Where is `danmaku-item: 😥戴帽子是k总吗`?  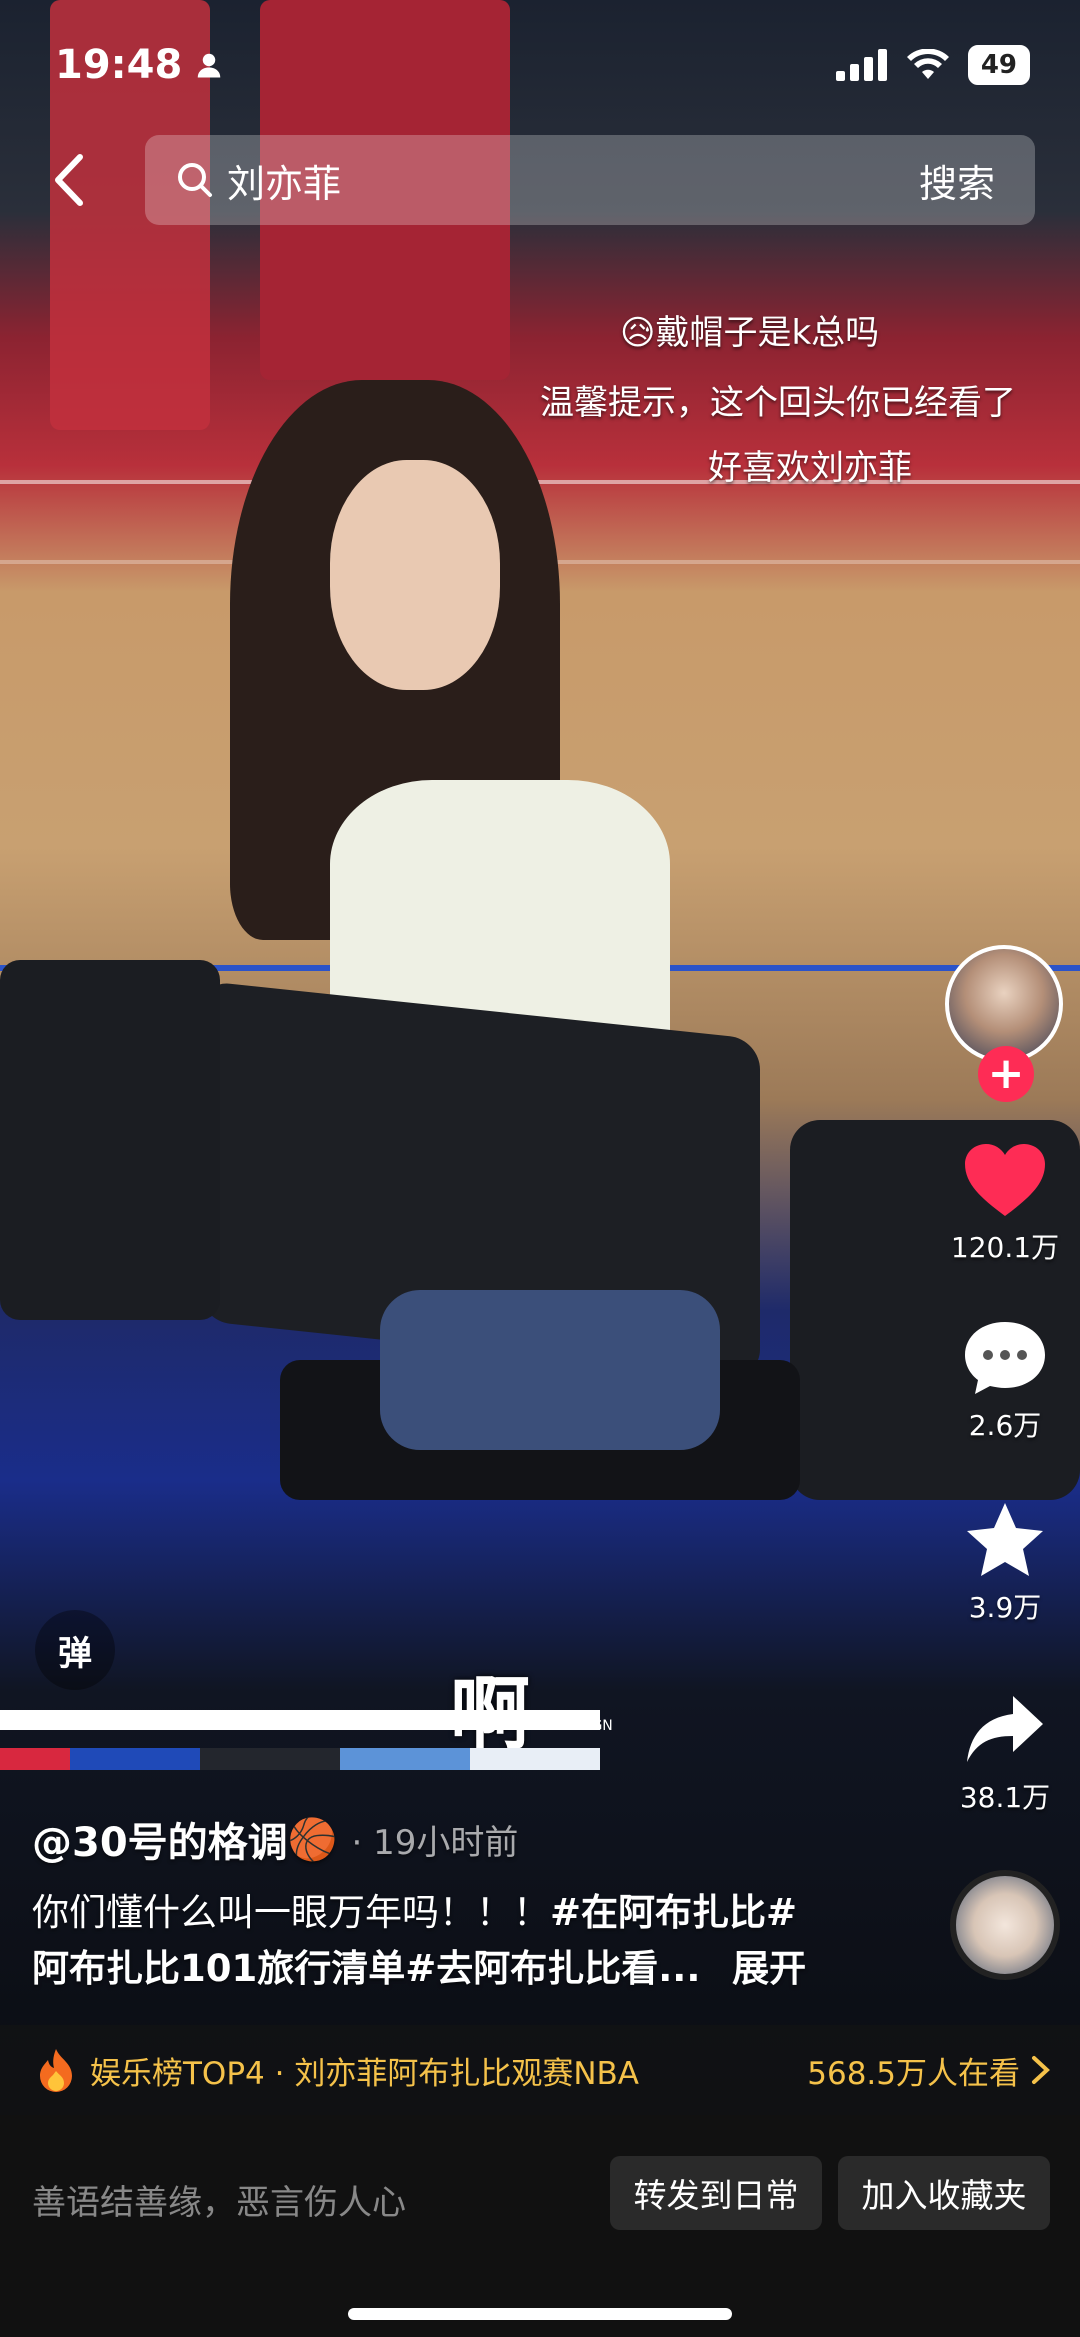 danmaku-item: 😥戴帽子是k总吗 is located at coordinates (749, 329).